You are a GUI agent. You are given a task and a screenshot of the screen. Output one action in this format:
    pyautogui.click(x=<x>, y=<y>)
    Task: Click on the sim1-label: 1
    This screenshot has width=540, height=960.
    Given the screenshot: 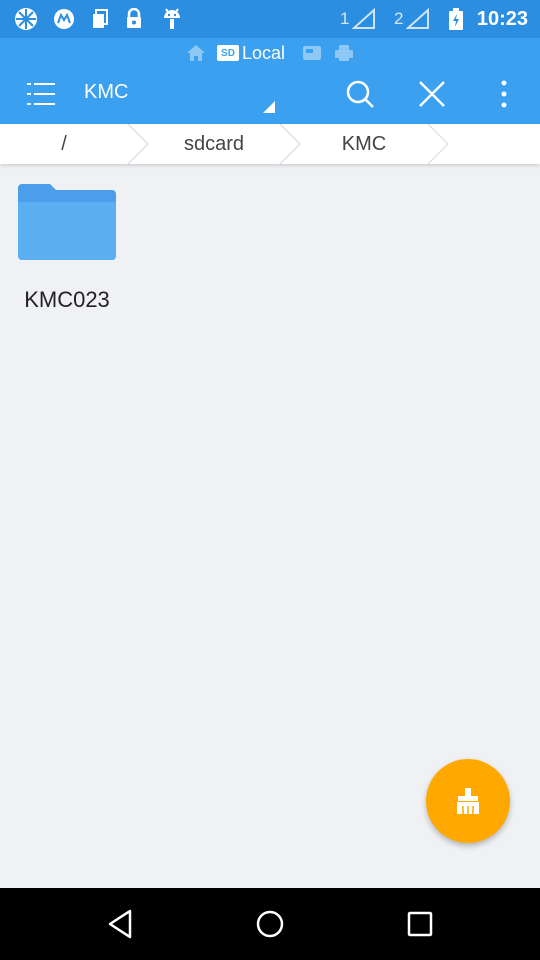 What is the action you would take?
    pyautogui.click(x=345, y=18)
    